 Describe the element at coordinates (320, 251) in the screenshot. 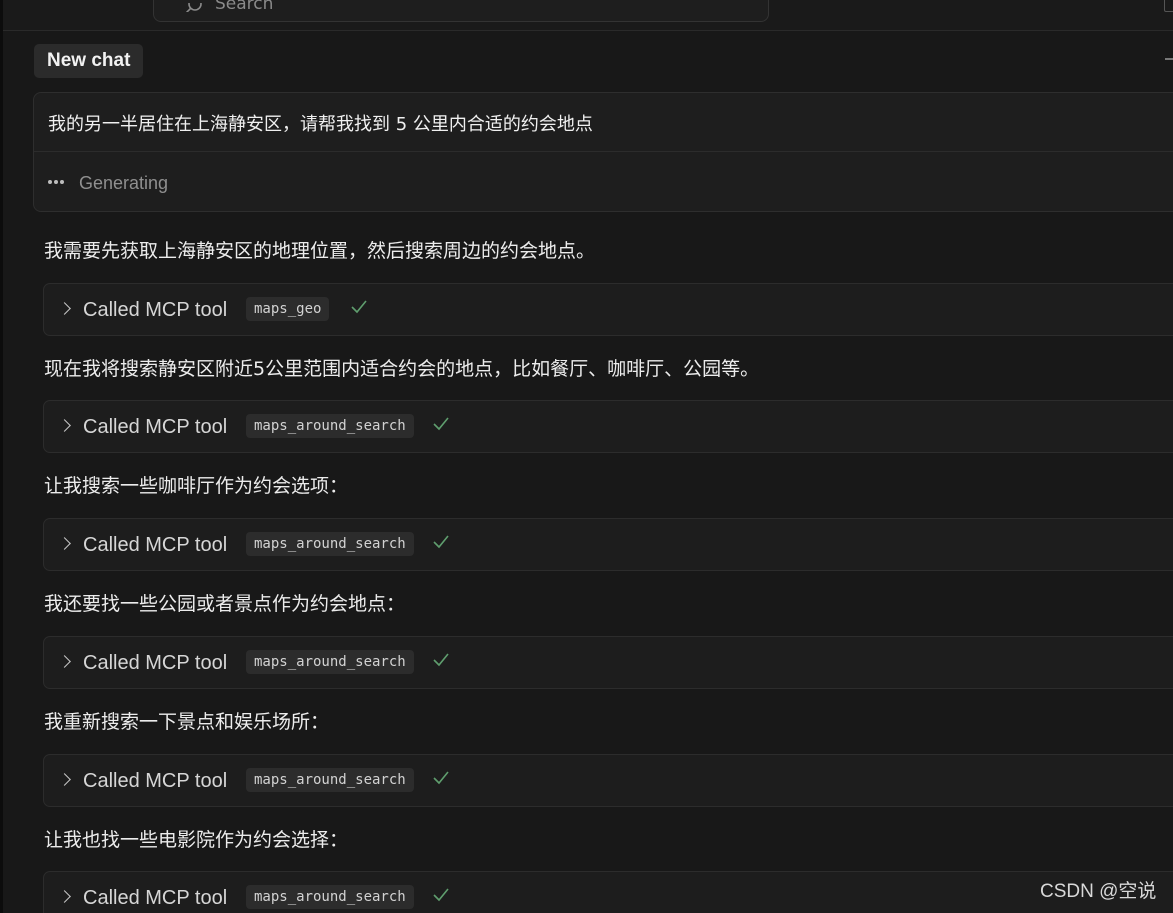

I see `assistant-message: 我需要先获取上海静安区的地理位置，然后搜索周边的约会地点。` at that location.